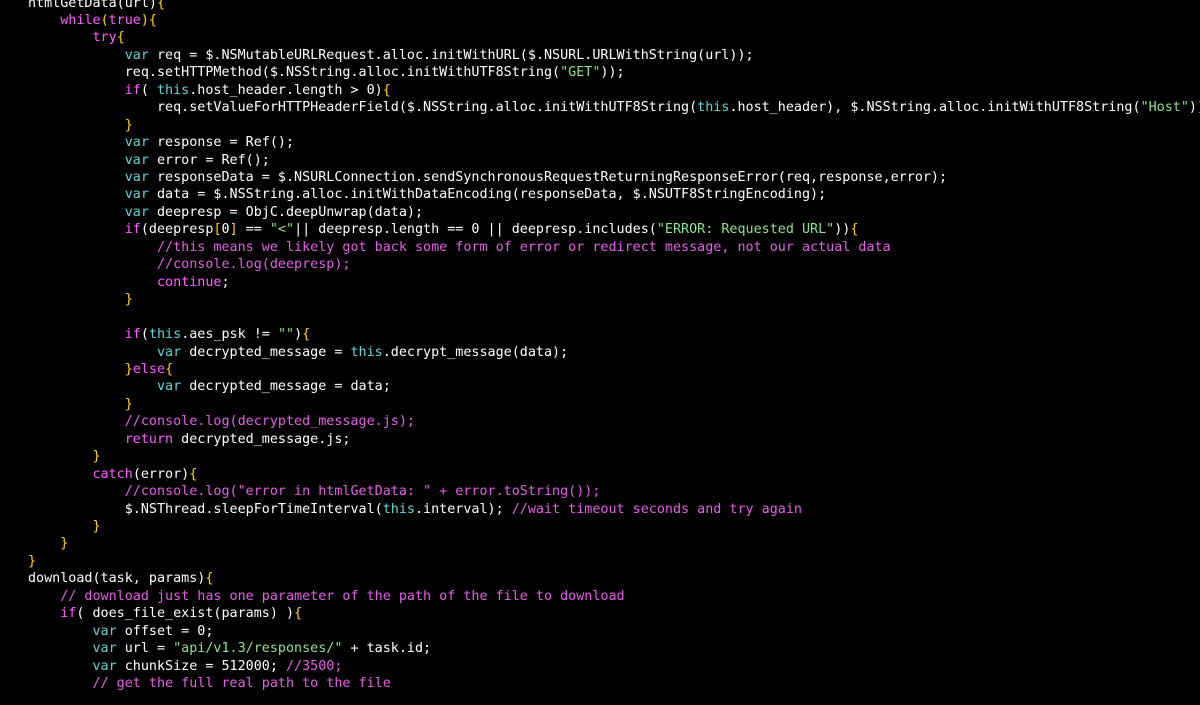  I want to click on comment-token: //3500;, so click(314, 666).